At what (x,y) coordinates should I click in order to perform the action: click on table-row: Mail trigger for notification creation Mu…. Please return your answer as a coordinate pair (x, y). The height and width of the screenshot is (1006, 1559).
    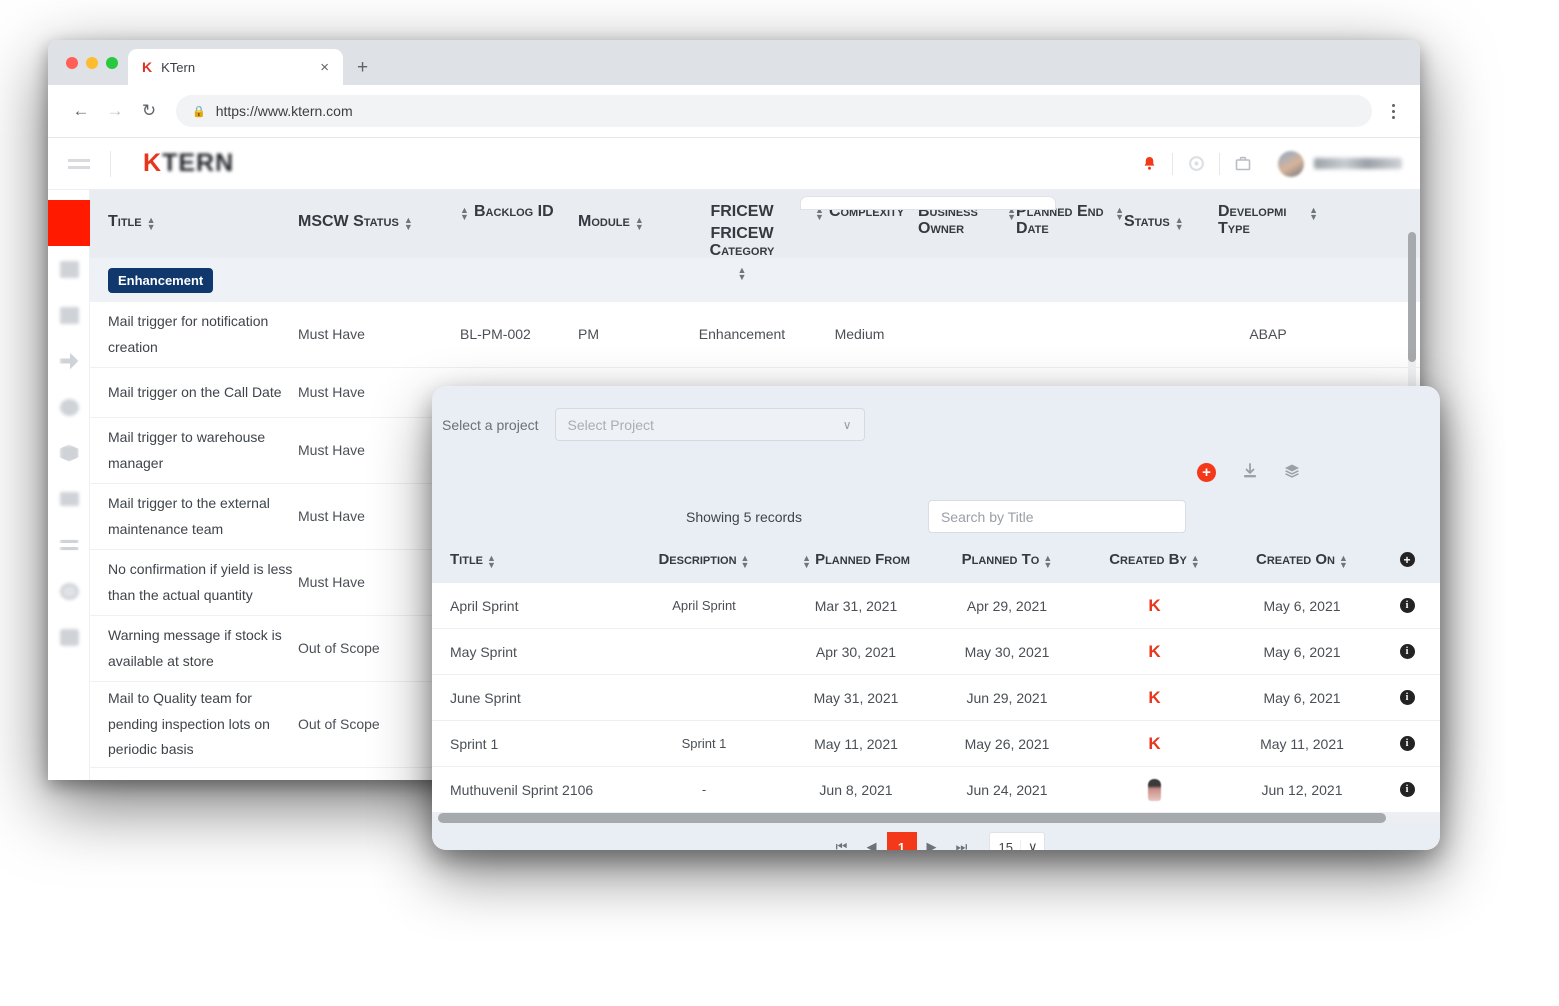
    Looking at the image, I should click on (755, 335).